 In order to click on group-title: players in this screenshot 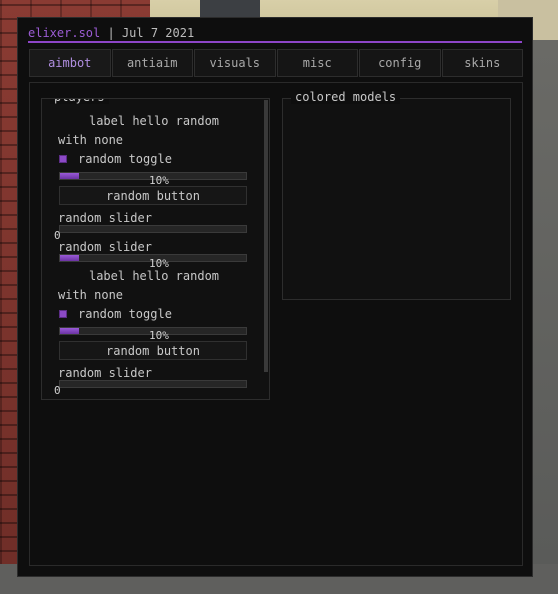, I will do `click(79, 101)`.